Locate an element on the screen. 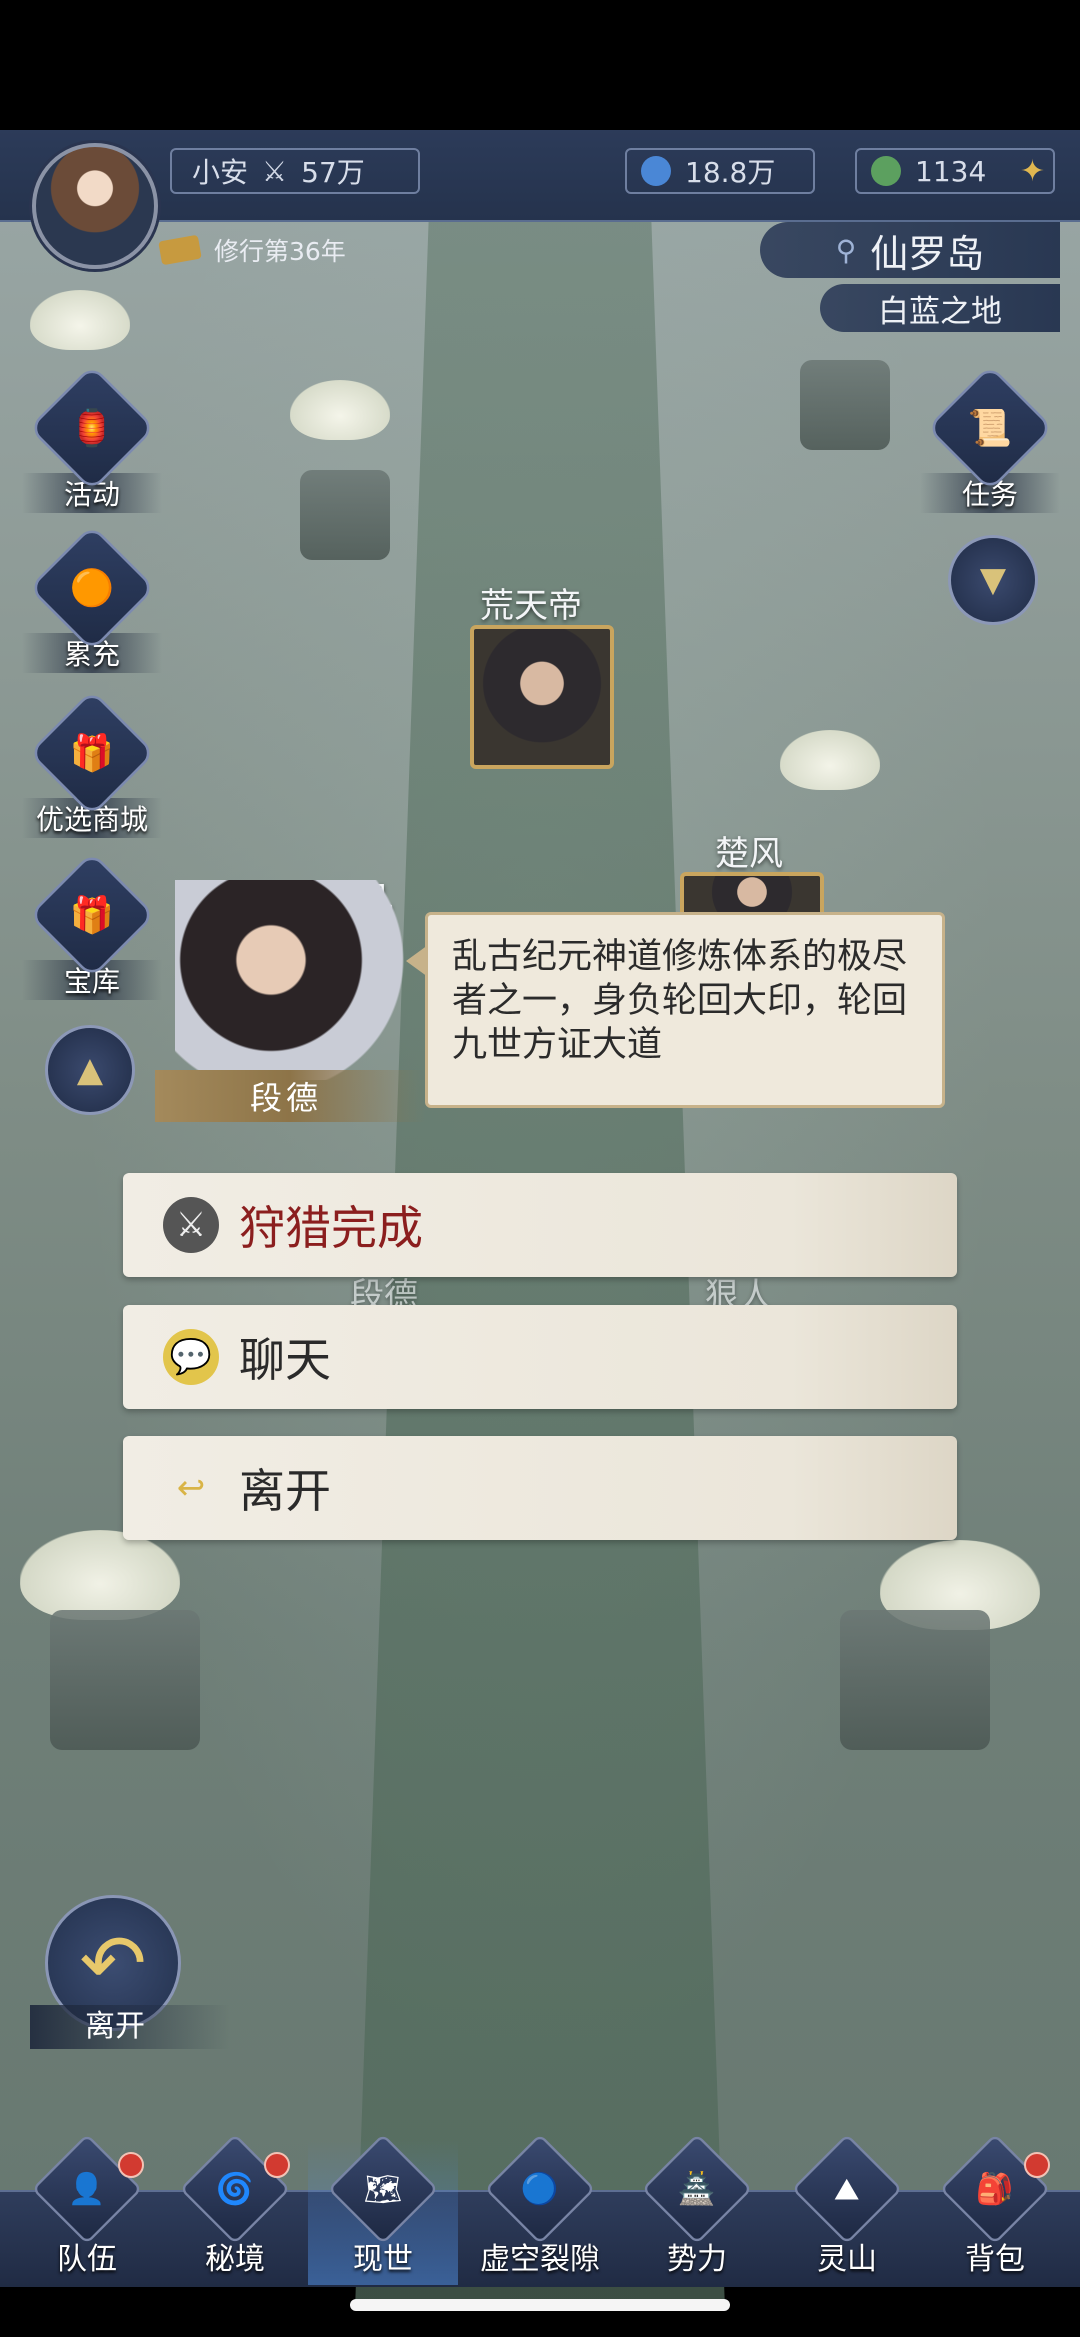  vortex-icon: 🌀 is located at coordinates (235, 2188).